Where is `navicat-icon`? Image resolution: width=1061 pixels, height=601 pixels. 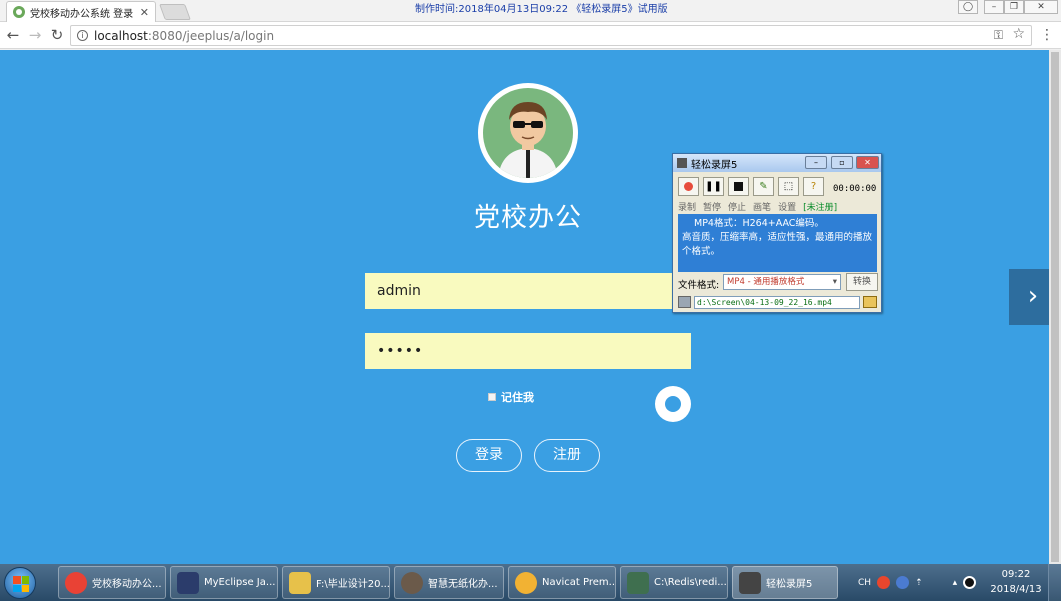
navicat-icon is located at coordinates (526, 582).